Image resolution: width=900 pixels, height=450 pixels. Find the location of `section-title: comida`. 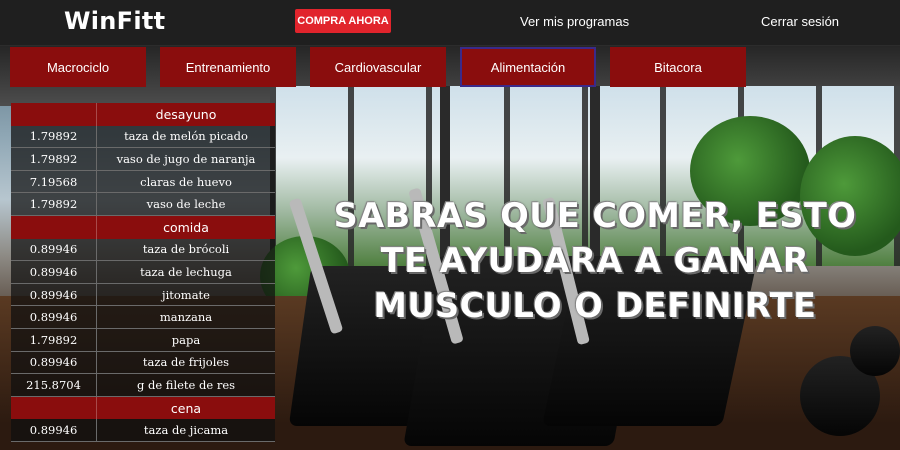

section-title: comida is located at coordinates (186, 227).